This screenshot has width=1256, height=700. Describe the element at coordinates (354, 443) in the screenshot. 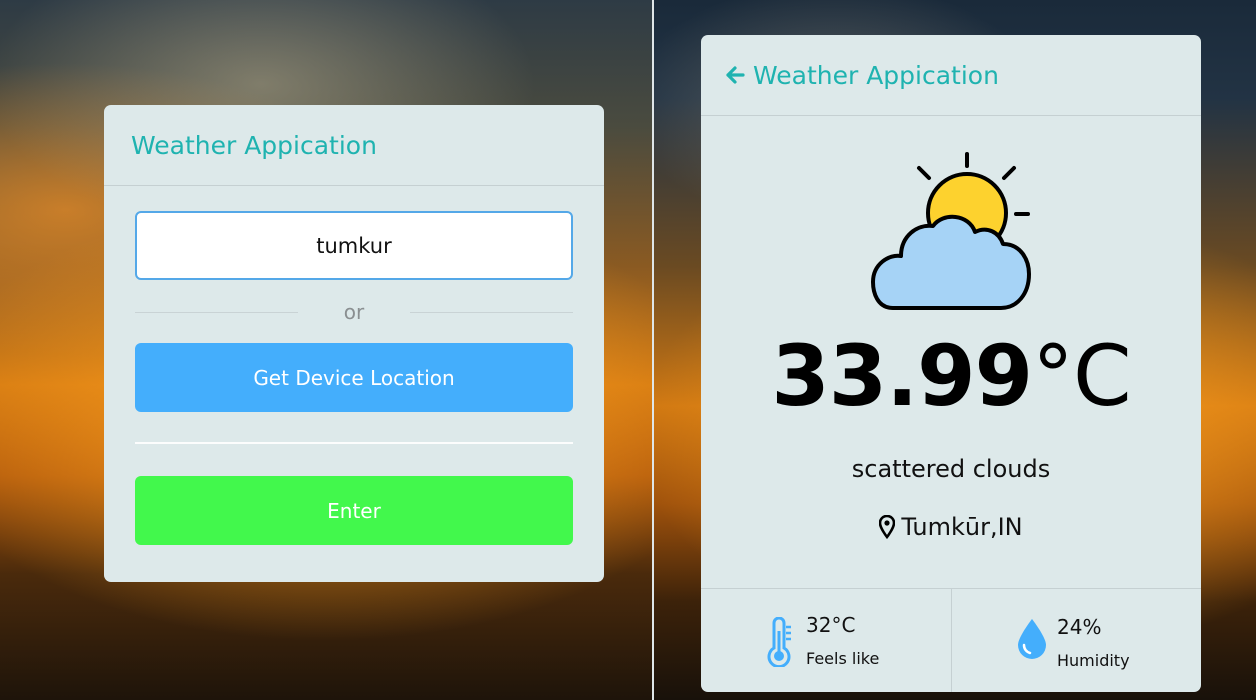

I see `separator` at that location.